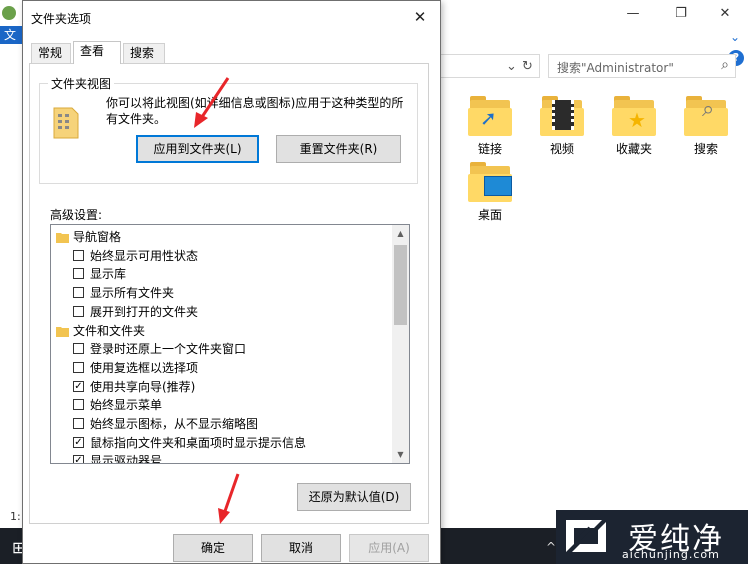 The height and width of the screenshot is (564, 748). What do you see at coordinates (389, 548) in the screenshot?
I see `apply-button: 应用(A)` at bounding box center [389, 548].